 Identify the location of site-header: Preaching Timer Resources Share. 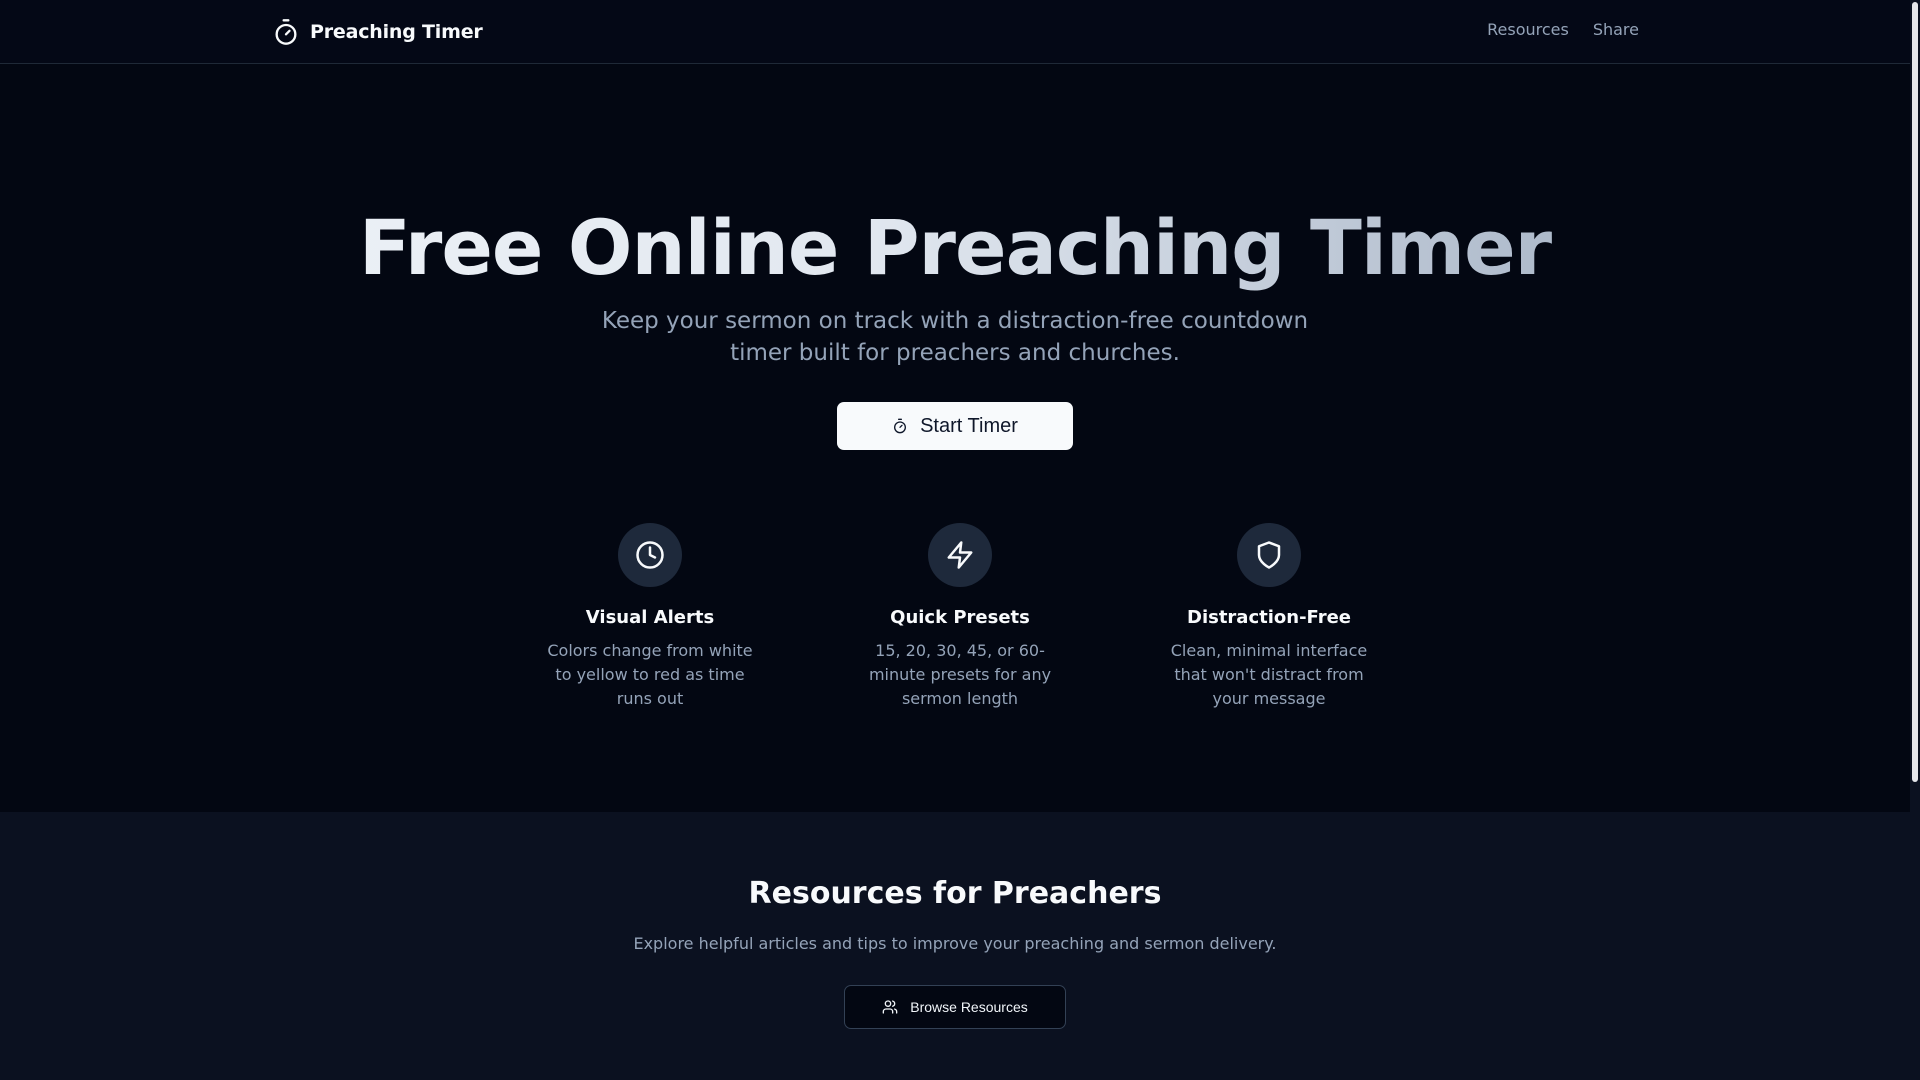
(955, 32).